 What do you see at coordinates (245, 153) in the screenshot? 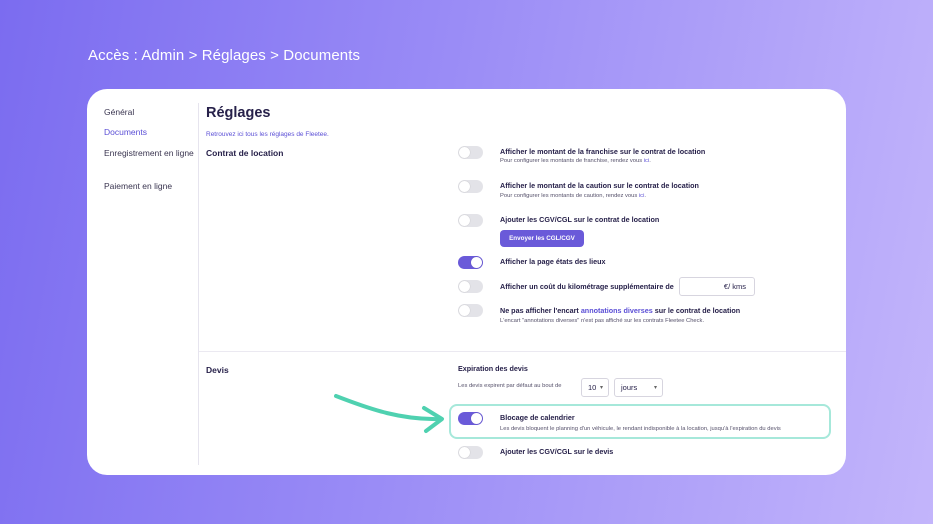
I see `section-contrat-label: Contrat de location` at bounding box center [245, 153].